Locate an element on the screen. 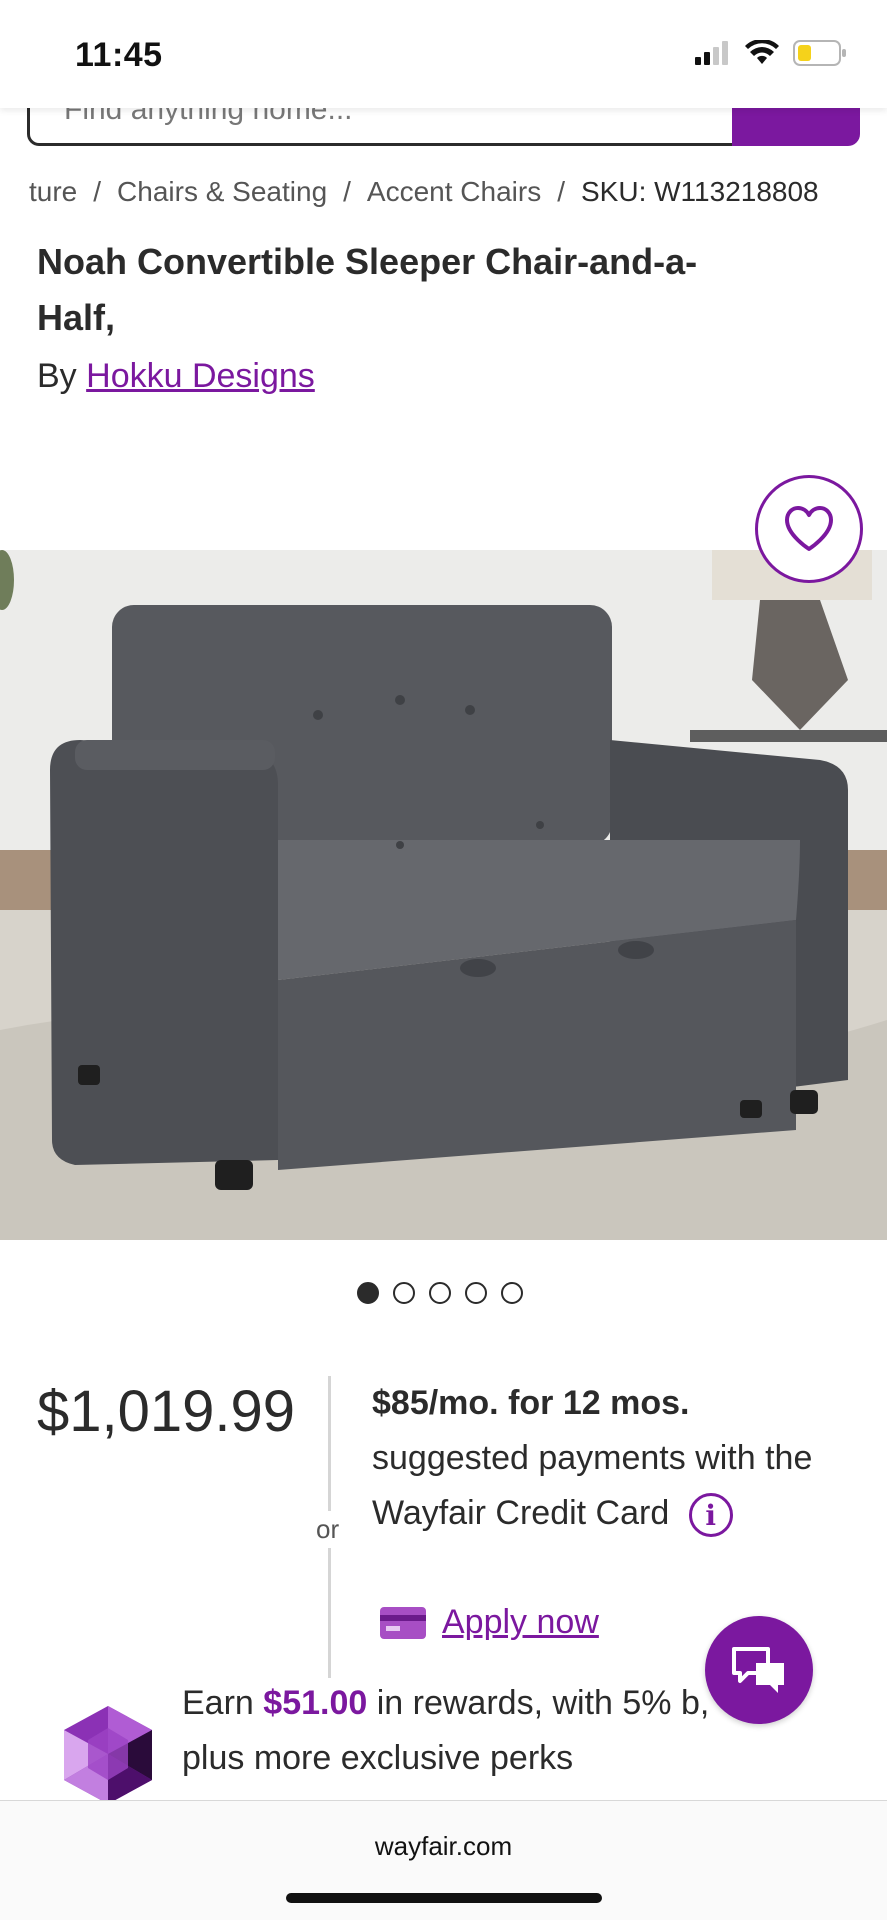 This screenshot has height=1920, width=887. favorite-button is located at coordinates (809, 529).